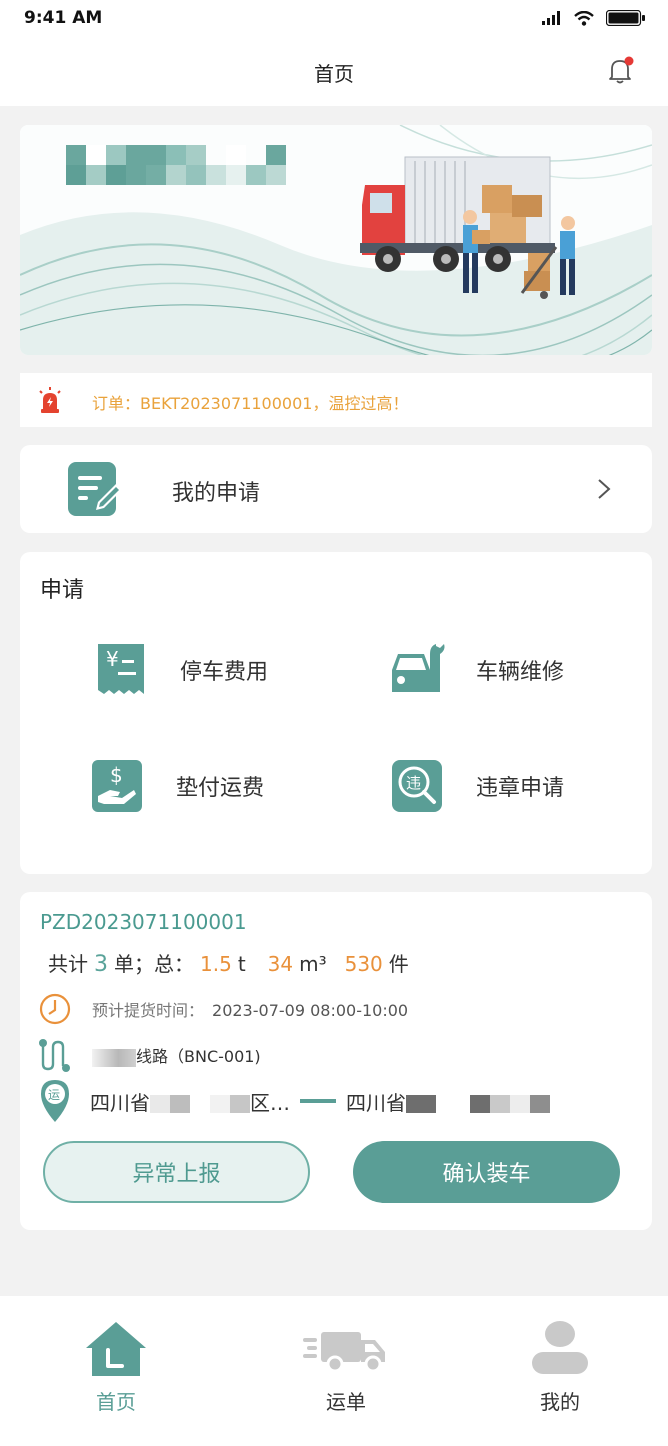 Image resolution: width=668 pixels, height=1446 pixels. Describe the element at coordinates (584, 18) in the screenshot. I see `wifi-icon` at that location.